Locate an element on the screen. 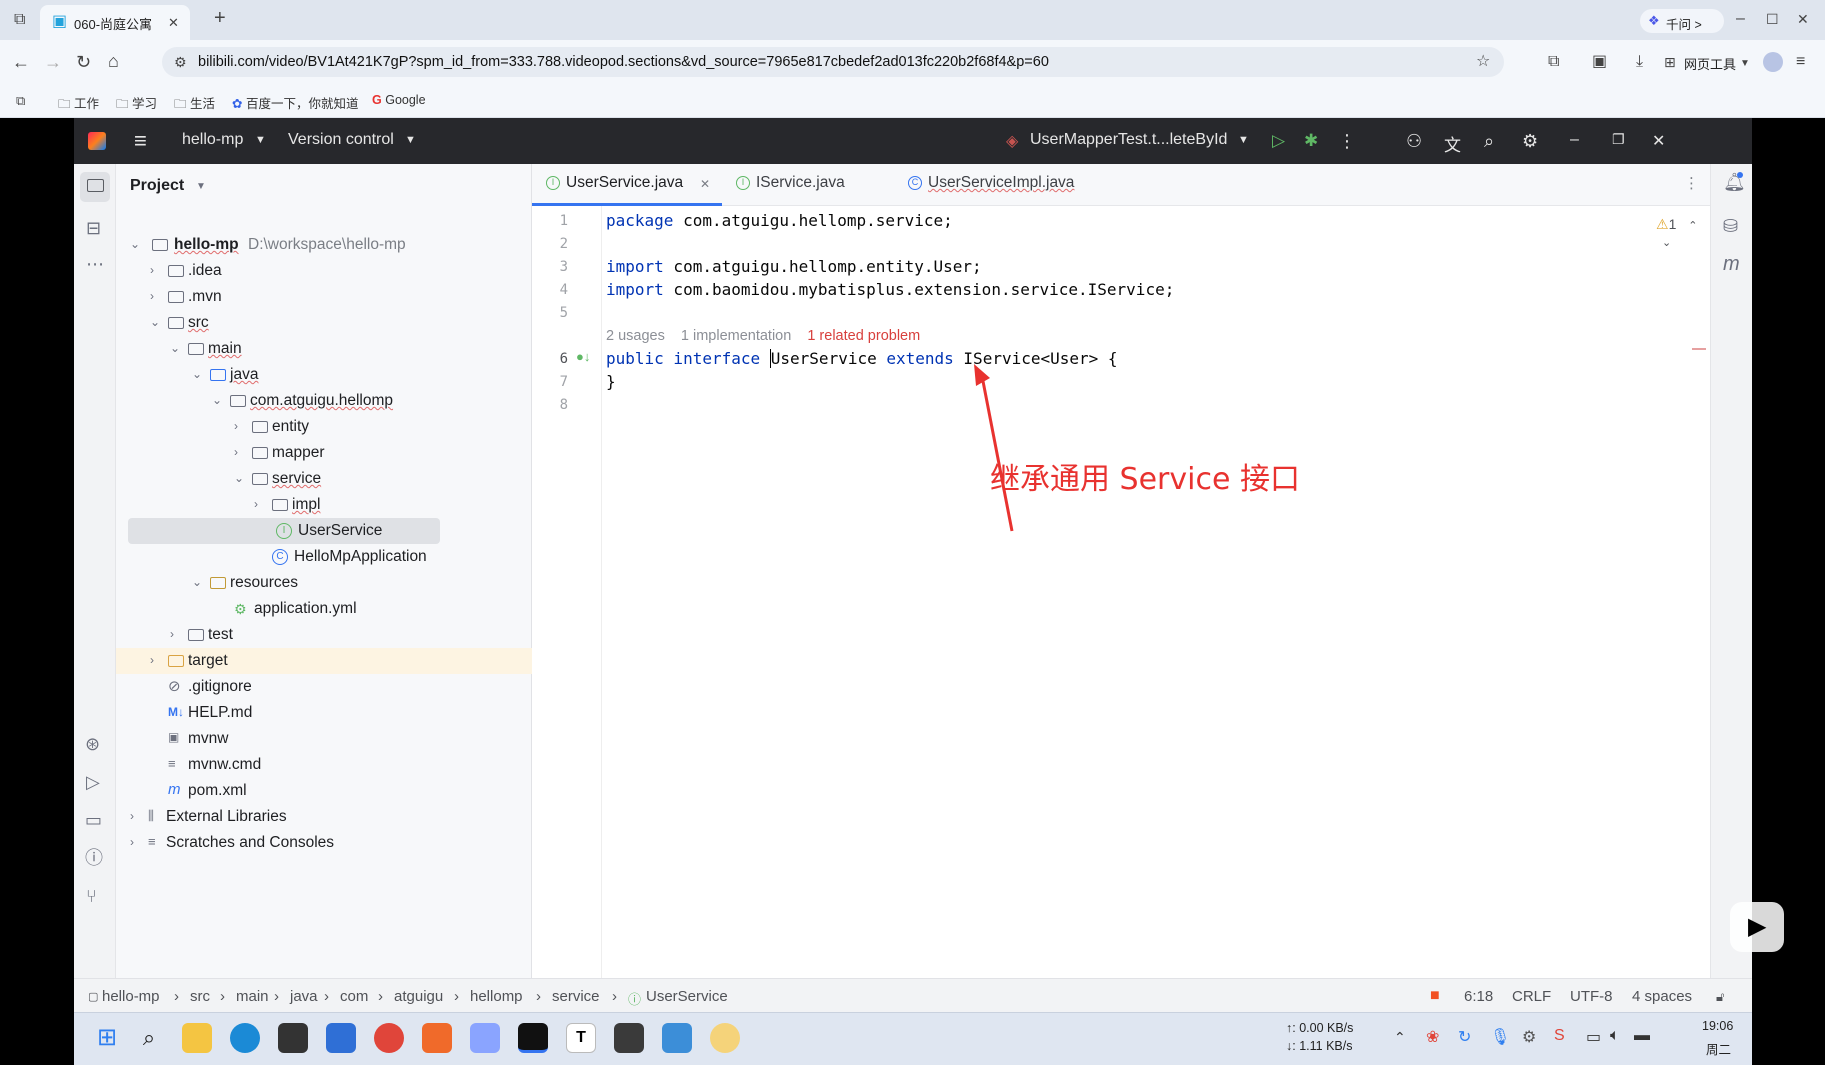 The height and width of the screenshot is (1065, 1825). caret-position: 6:18 is located at coordinates (1478, 996).